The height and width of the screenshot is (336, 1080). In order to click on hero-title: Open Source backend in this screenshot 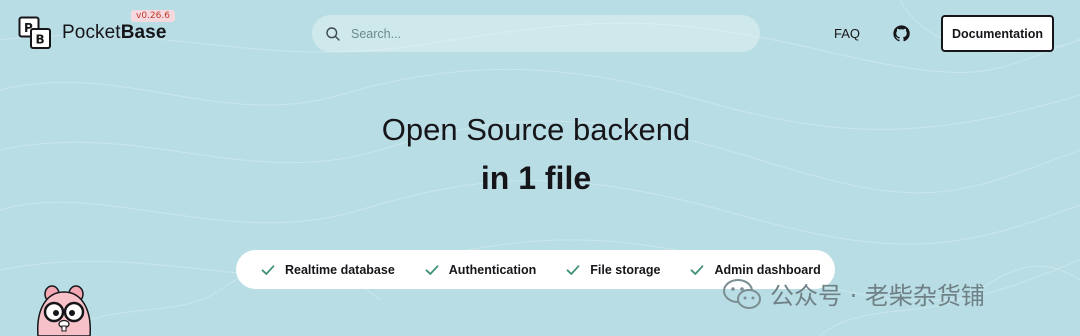, I will do `click(536, 129)`.